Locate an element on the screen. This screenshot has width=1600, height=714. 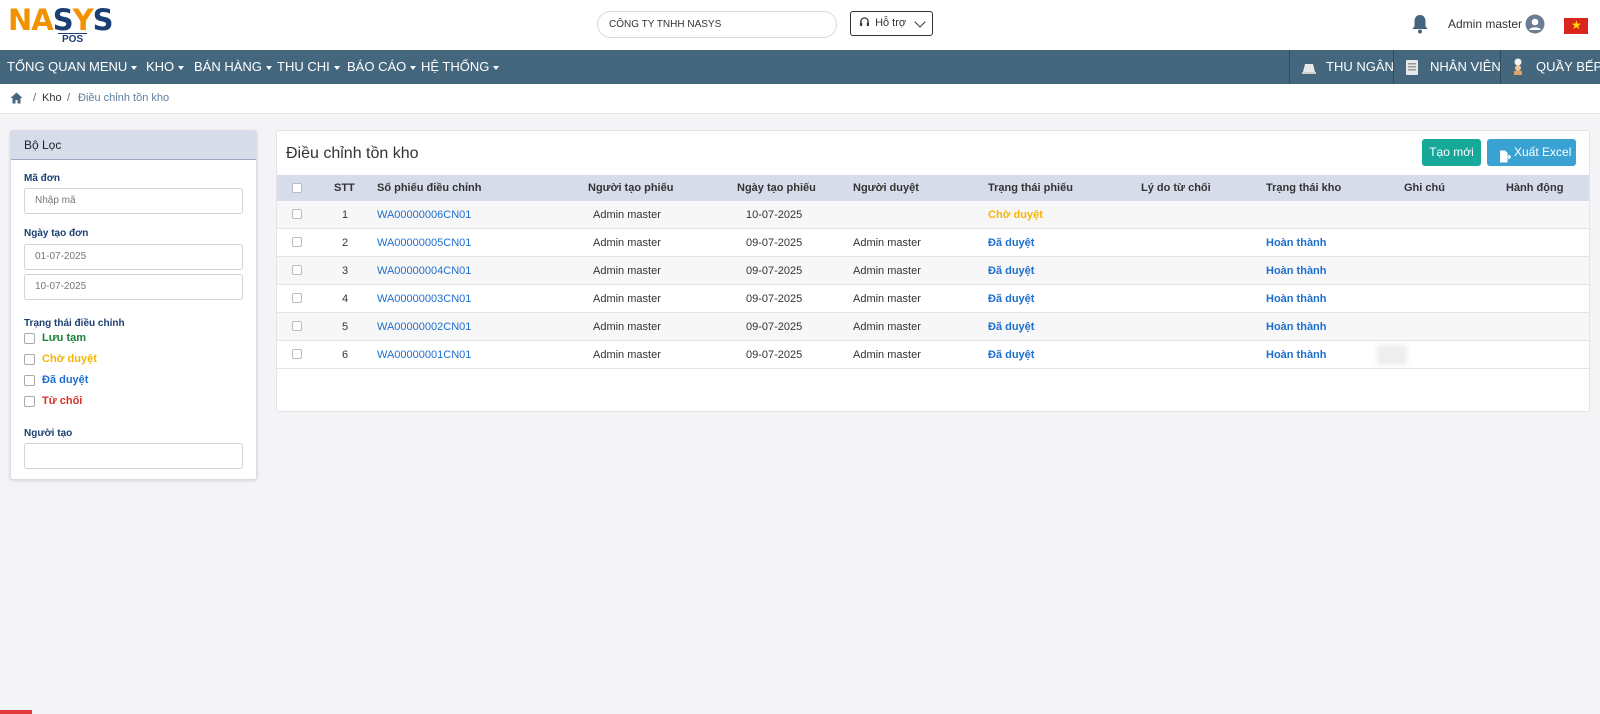
select-all-checkbox is located at coordinates (297, 188).